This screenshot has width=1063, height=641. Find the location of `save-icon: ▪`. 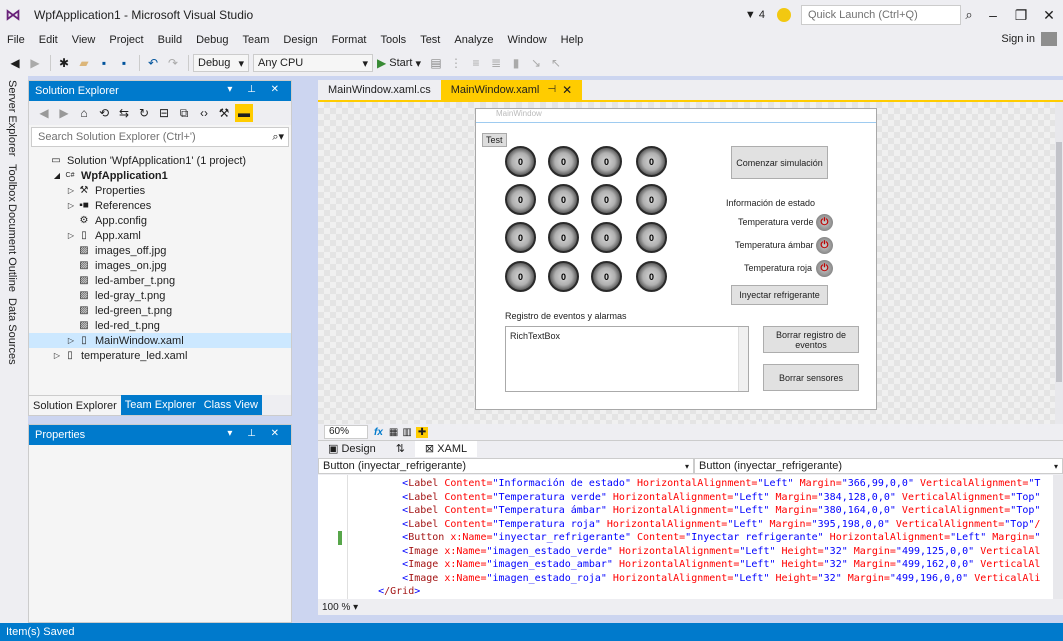

save-icon: ▪ is located at coordinates (104, 63).